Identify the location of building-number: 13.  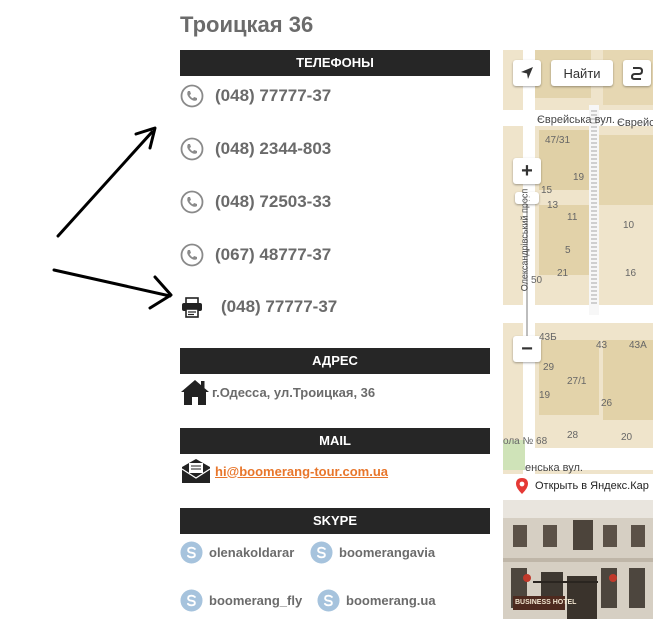
(553, 205).